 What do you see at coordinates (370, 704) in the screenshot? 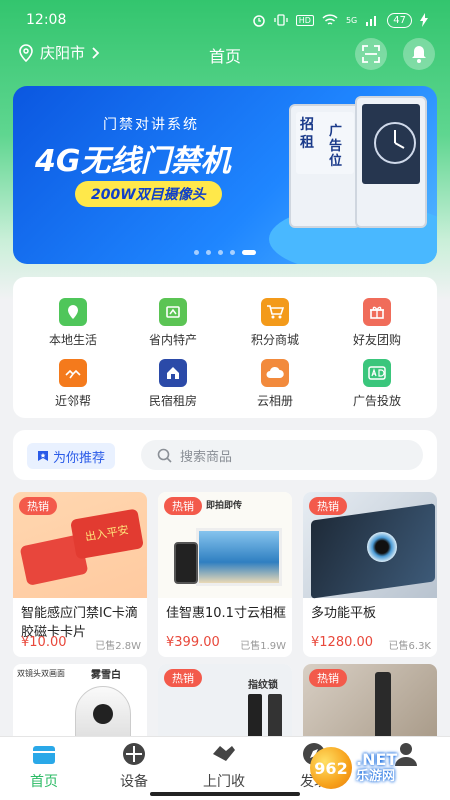
I see `product-card: 热销` at bounding box center [370, 704].